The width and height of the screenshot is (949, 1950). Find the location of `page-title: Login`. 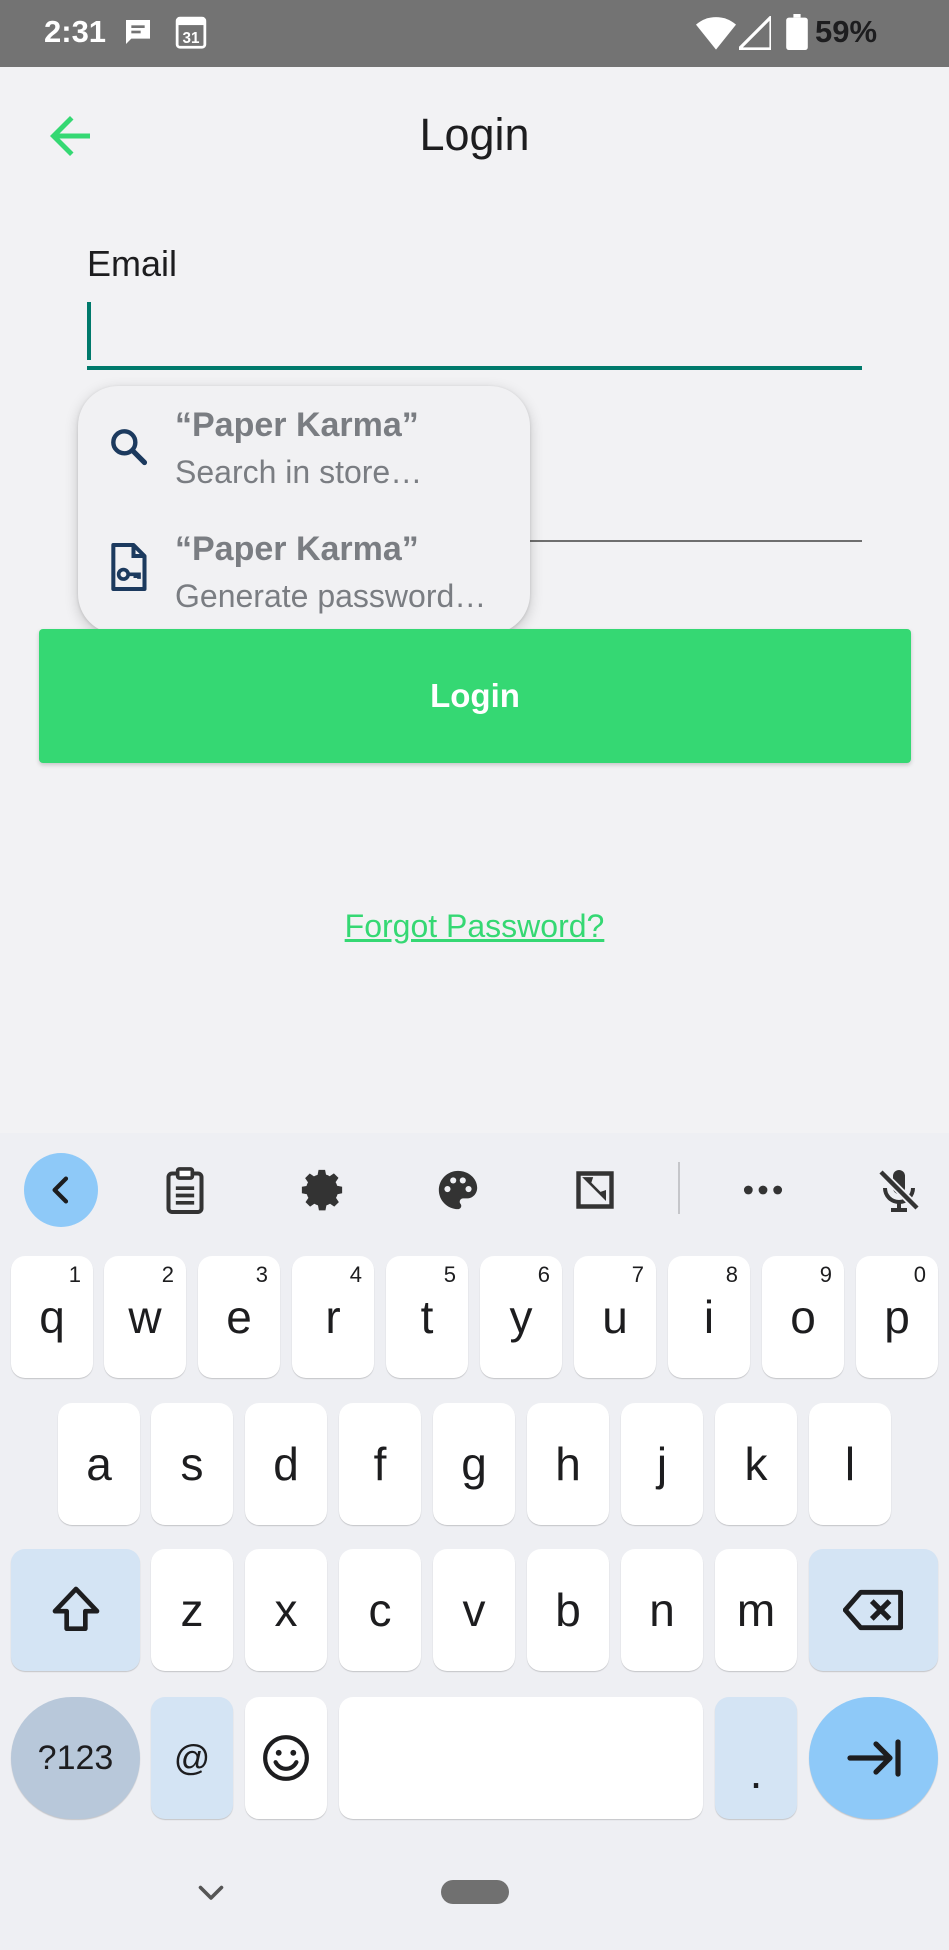

page-title: Login is located at coordinates (474, 134).